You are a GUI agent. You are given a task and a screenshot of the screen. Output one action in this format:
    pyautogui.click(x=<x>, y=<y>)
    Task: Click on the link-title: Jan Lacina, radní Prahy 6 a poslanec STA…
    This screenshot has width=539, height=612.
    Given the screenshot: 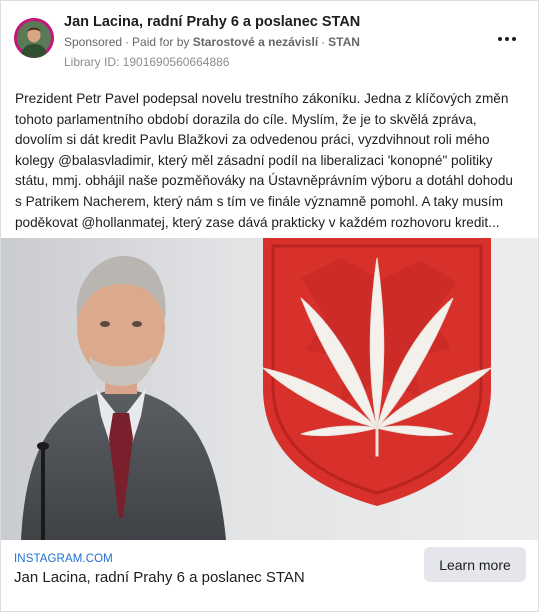 What is the action you would take?
    pyautogui.click(x=159, y=577)
    